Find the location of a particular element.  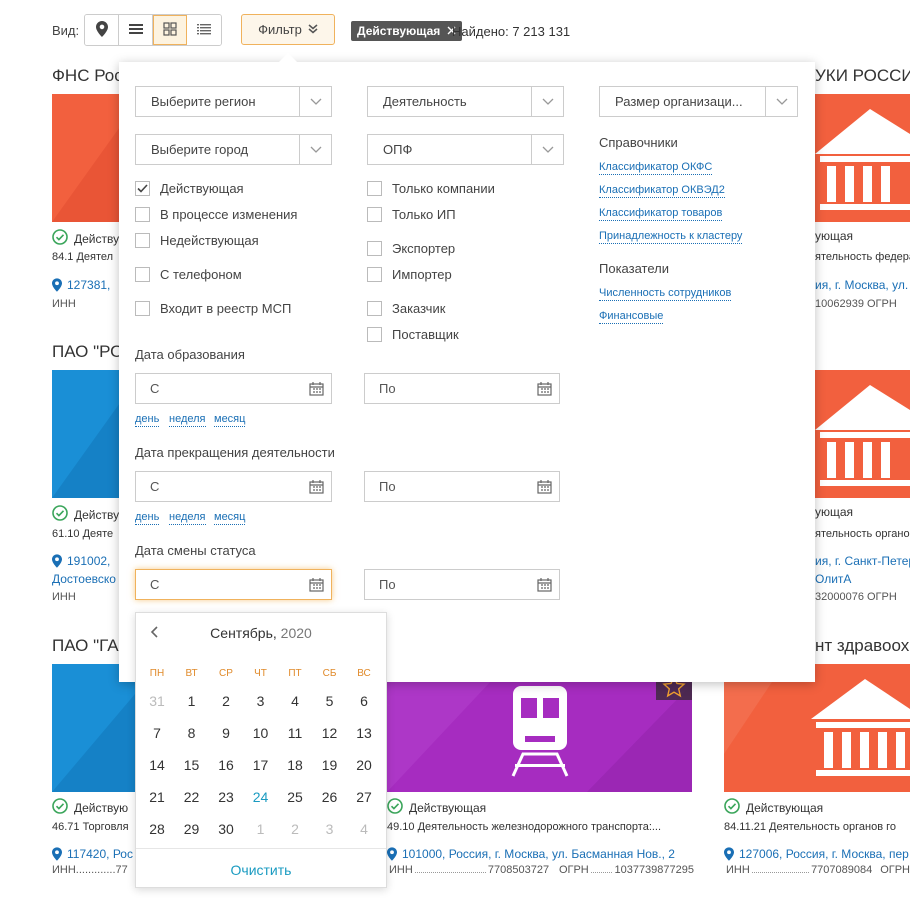

link-financial: Финансовые is located at coordinates (631, 317).